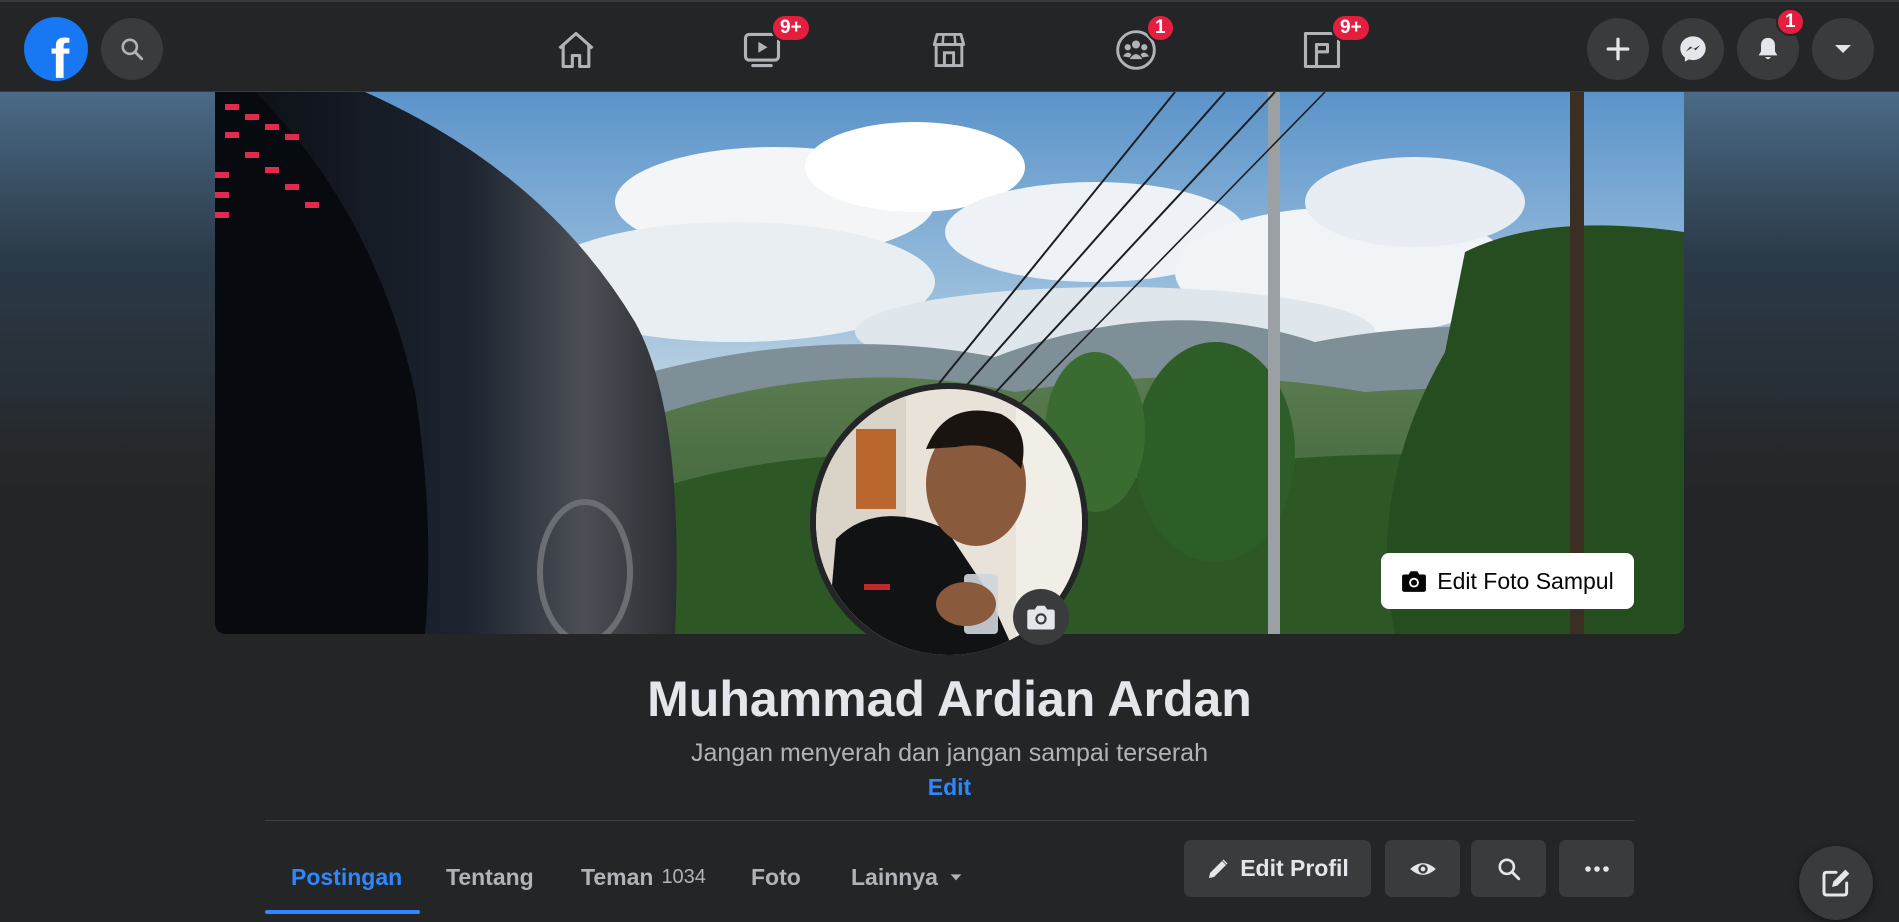 The height and width of the screenshot is (922, 1899). I want to click on edit-cover-photo-label: Edit Foto Sampul, so click(1525, 580).